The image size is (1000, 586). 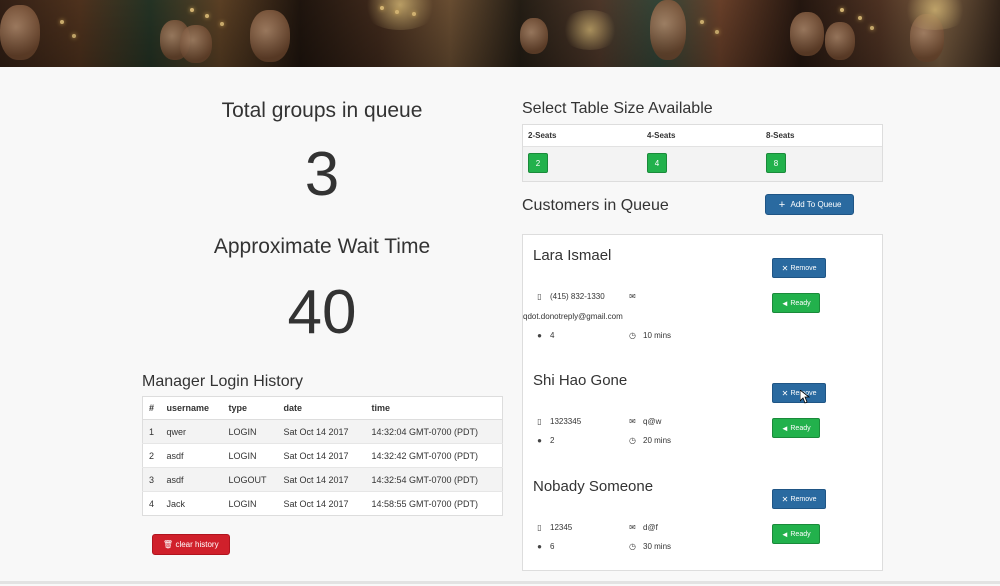 What do you see at coordinates (542, 135) in the screenshot?
I see `seat-header-2: 2-Seats` at bounding box center [542, 135].